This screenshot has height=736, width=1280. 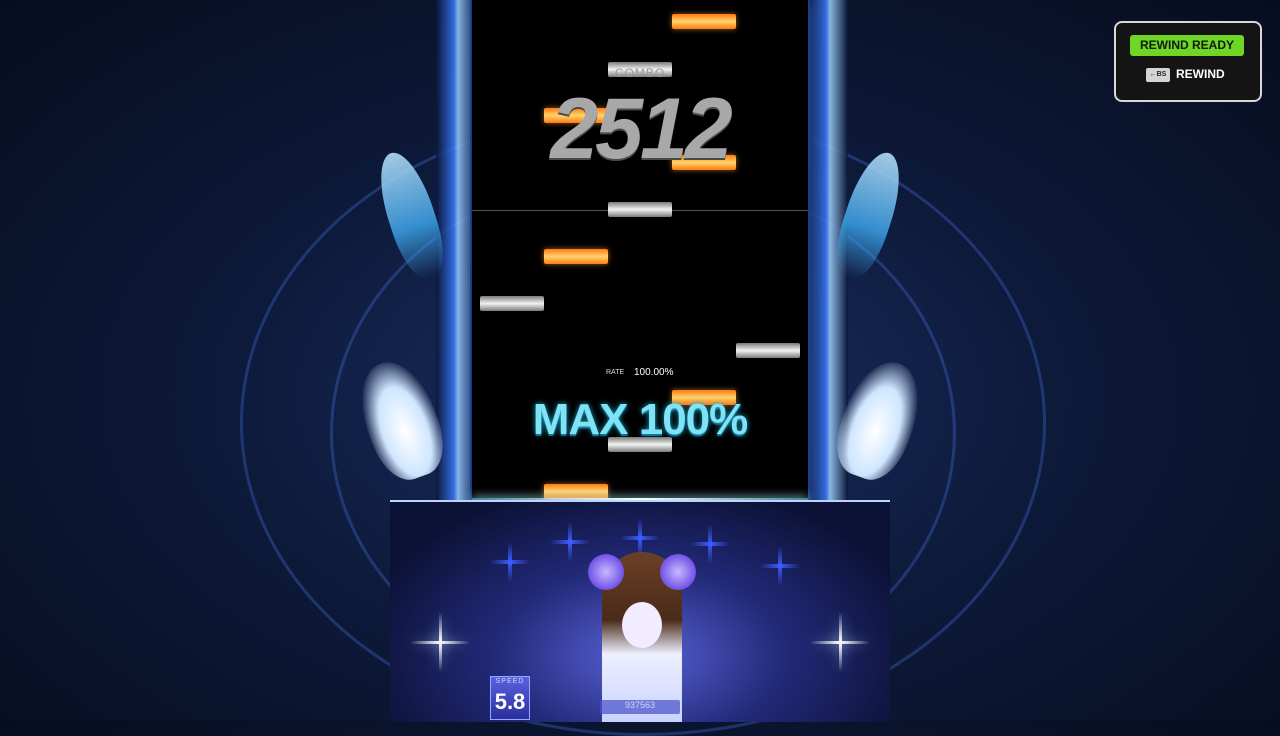 What do you see at coordinates (654, 372) in the screenshot?
I see `rate-value: 100.00%` at bounding box center [654, 372].